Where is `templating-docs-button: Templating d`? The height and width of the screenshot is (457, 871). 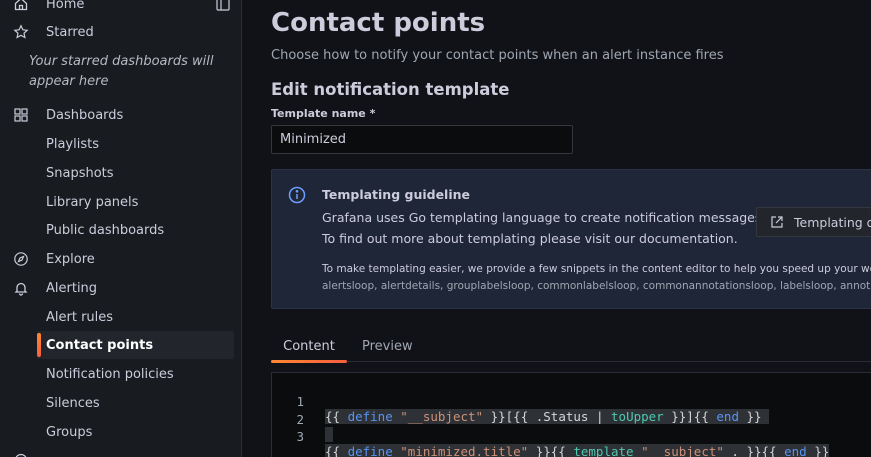 templating-docs-button: Templating d is located at coordinates (813, 222).